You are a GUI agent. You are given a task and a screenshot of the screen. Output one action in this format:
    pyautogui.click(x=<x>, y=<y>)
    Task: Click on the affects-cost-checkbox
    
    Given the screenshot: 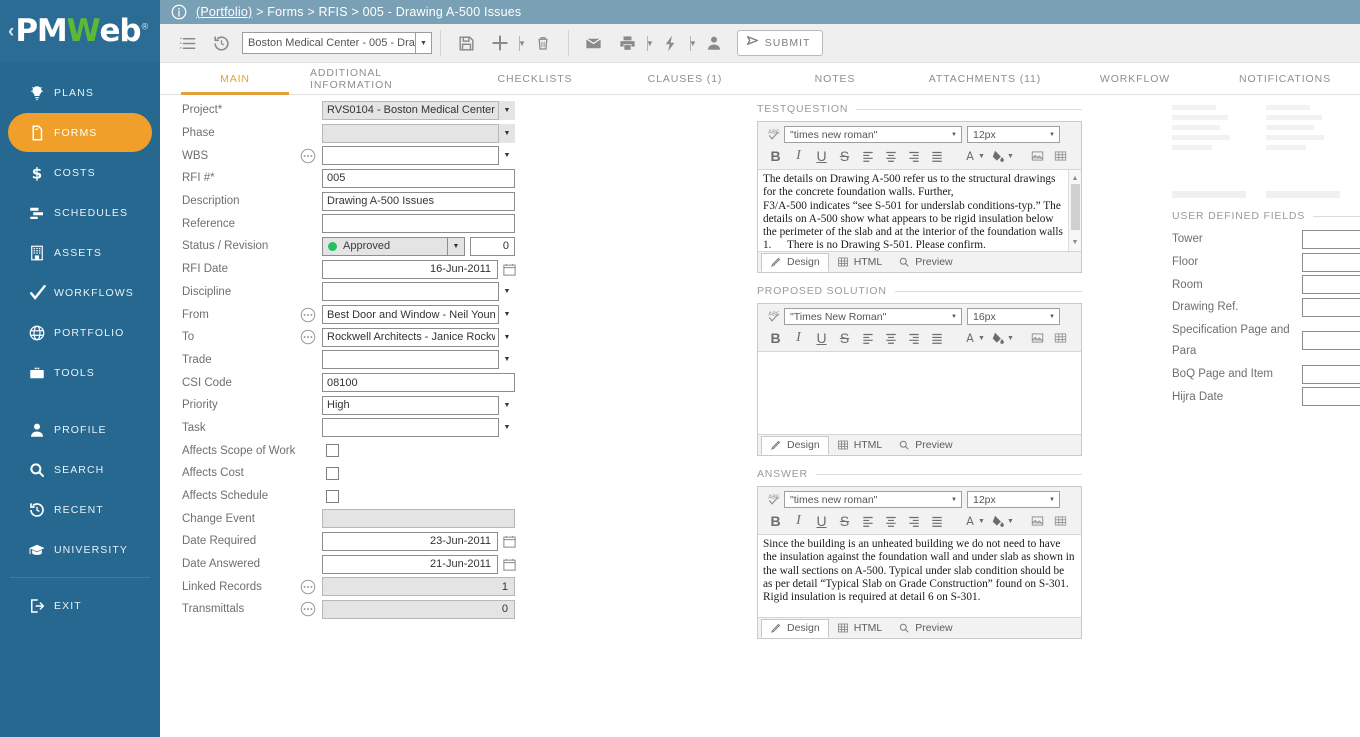 What is the action you would take?
    pyautogui.click(x=332, y=473)
    